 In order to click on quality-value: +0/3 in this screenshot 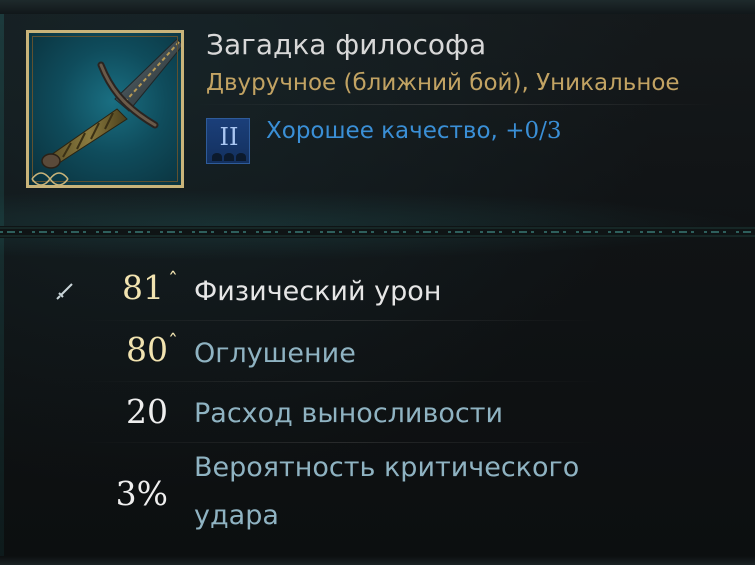, I will do `click(533, 131)`.